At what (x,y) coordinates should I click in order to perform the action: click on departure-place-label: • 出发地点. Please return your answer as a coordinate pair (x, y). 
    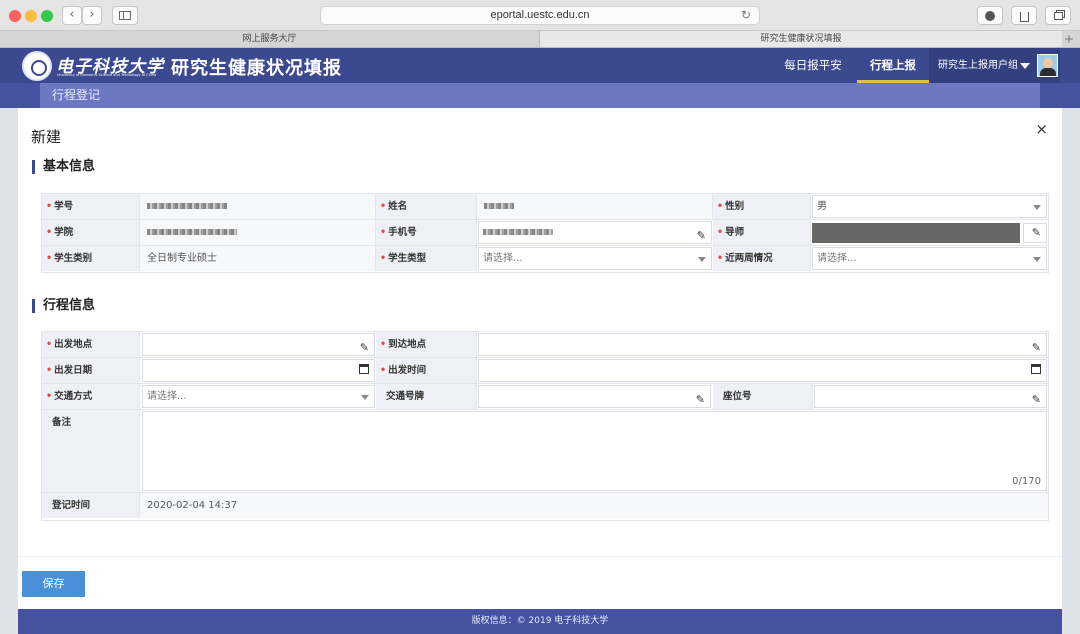
    Looking at the image, I should click on (91, 344).